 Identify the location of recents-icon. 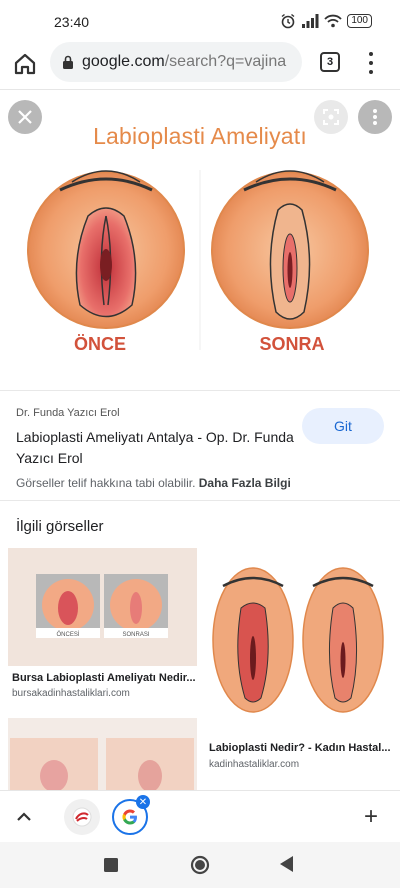
(111, 865).